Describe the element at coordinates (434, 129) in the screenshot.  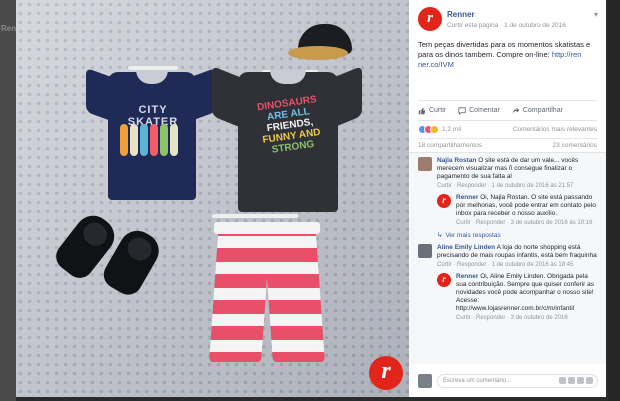
I see `haha-reaction-icon` at that location.